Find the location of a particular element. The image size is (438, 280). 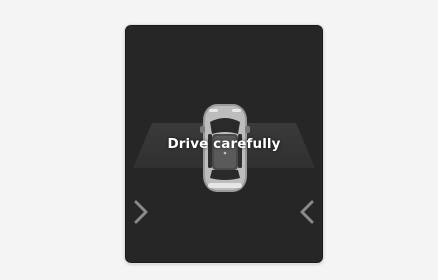

chevron-right-icon is located at coordinates (141, 212).